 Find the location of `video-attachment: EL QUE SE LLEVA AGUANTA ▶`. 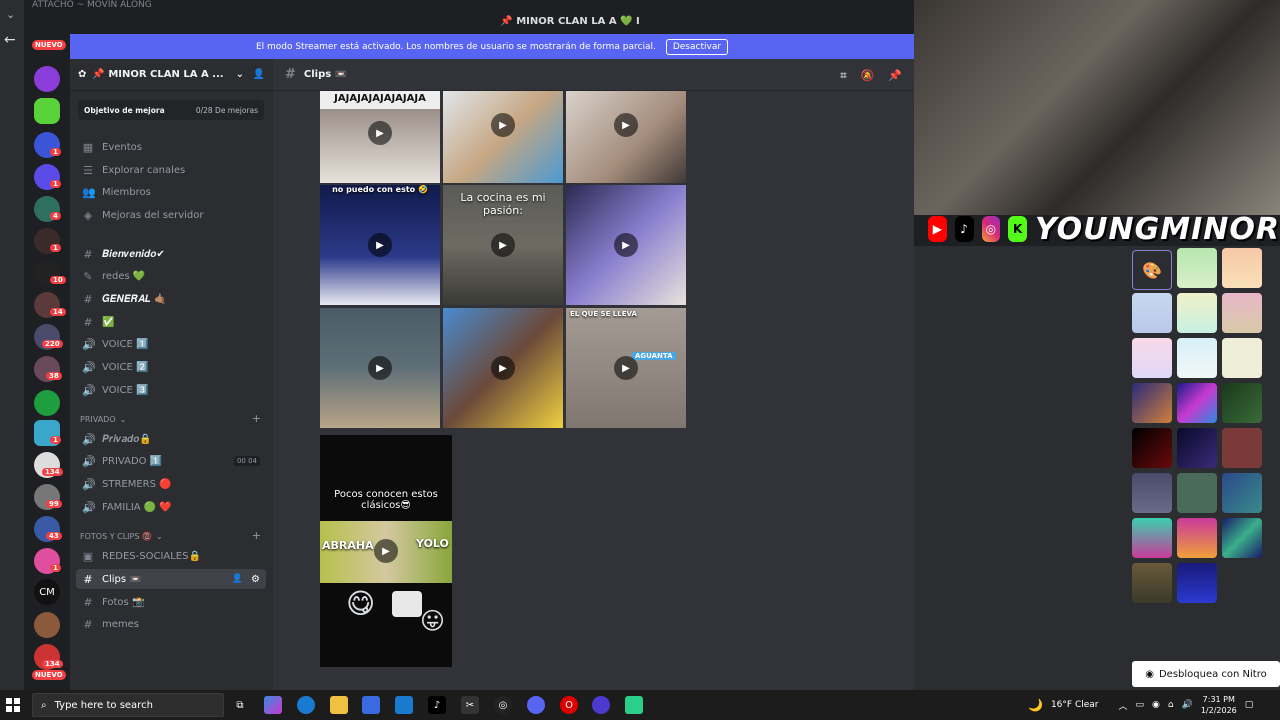

video-attachment: EL QUE SE LLEVA AGUANTA ▶ is located at coordinates (626, 368).